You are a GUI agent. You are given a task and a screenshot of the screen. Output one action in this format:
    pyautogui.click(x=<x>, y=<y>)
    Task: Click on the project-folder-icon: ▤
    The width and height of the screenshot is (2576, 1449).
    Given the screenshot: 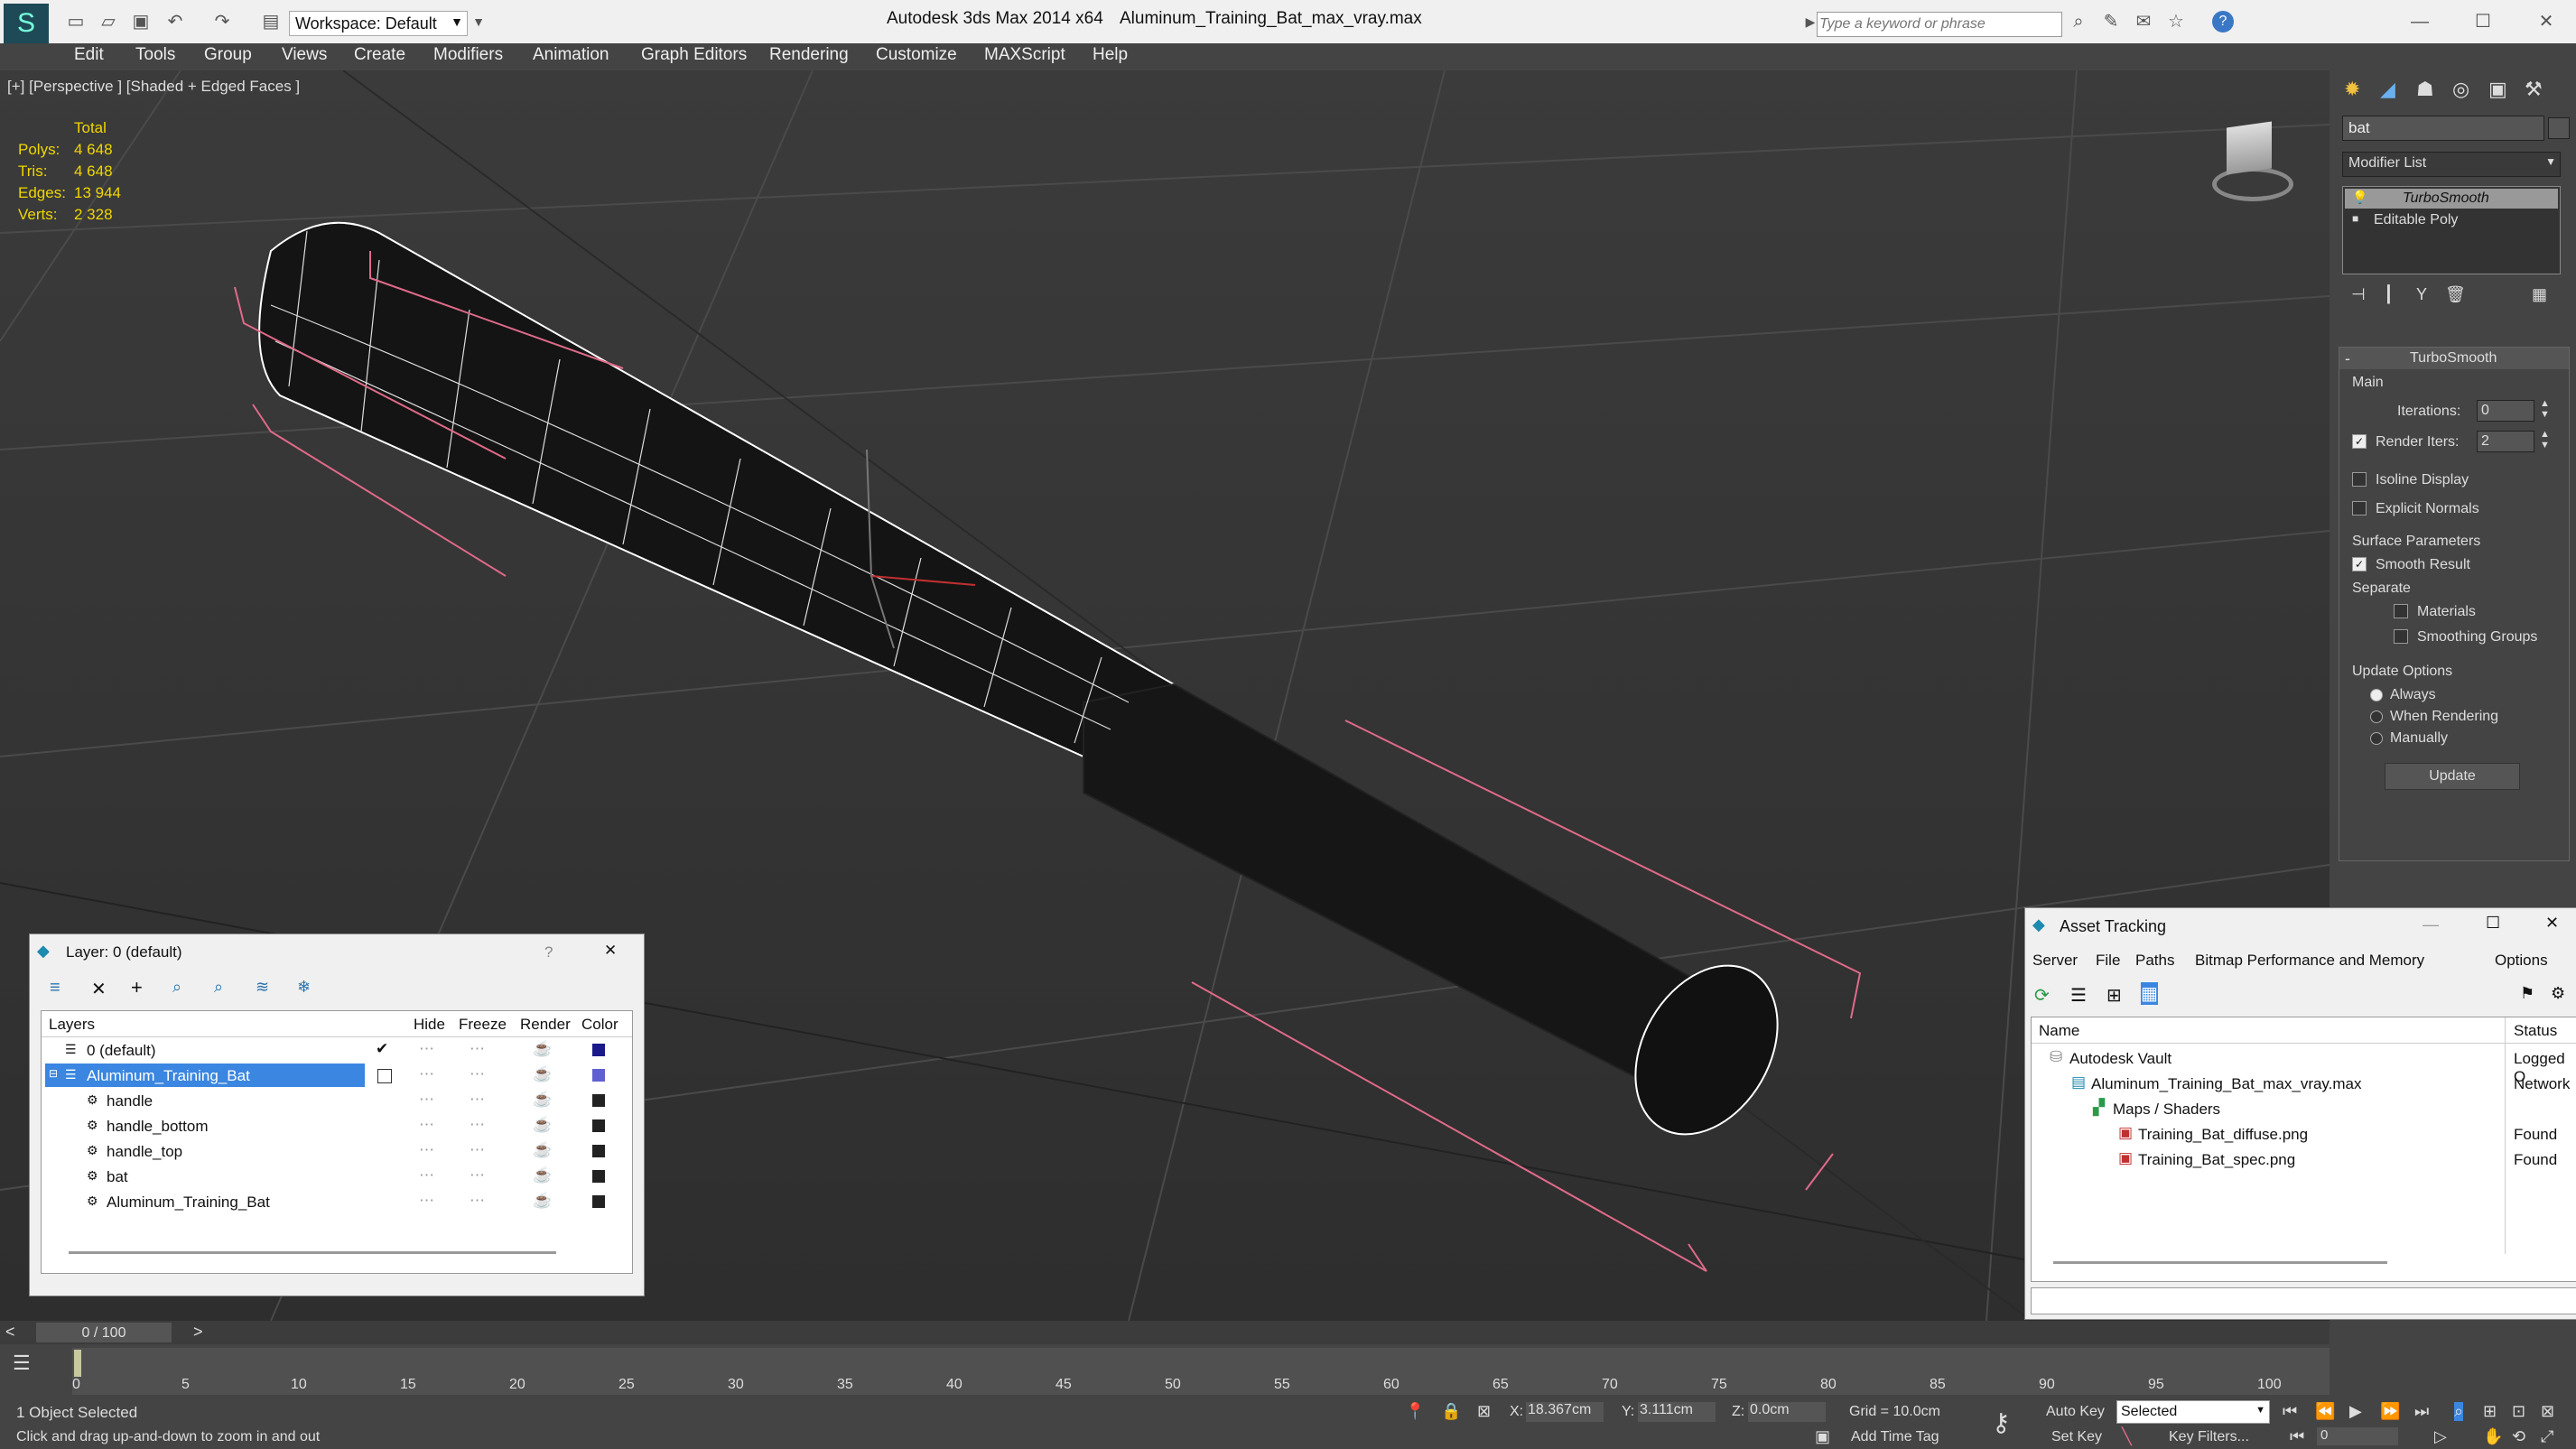 What is the action you would take?
    pyautogui.click(x=271, y=22)
    